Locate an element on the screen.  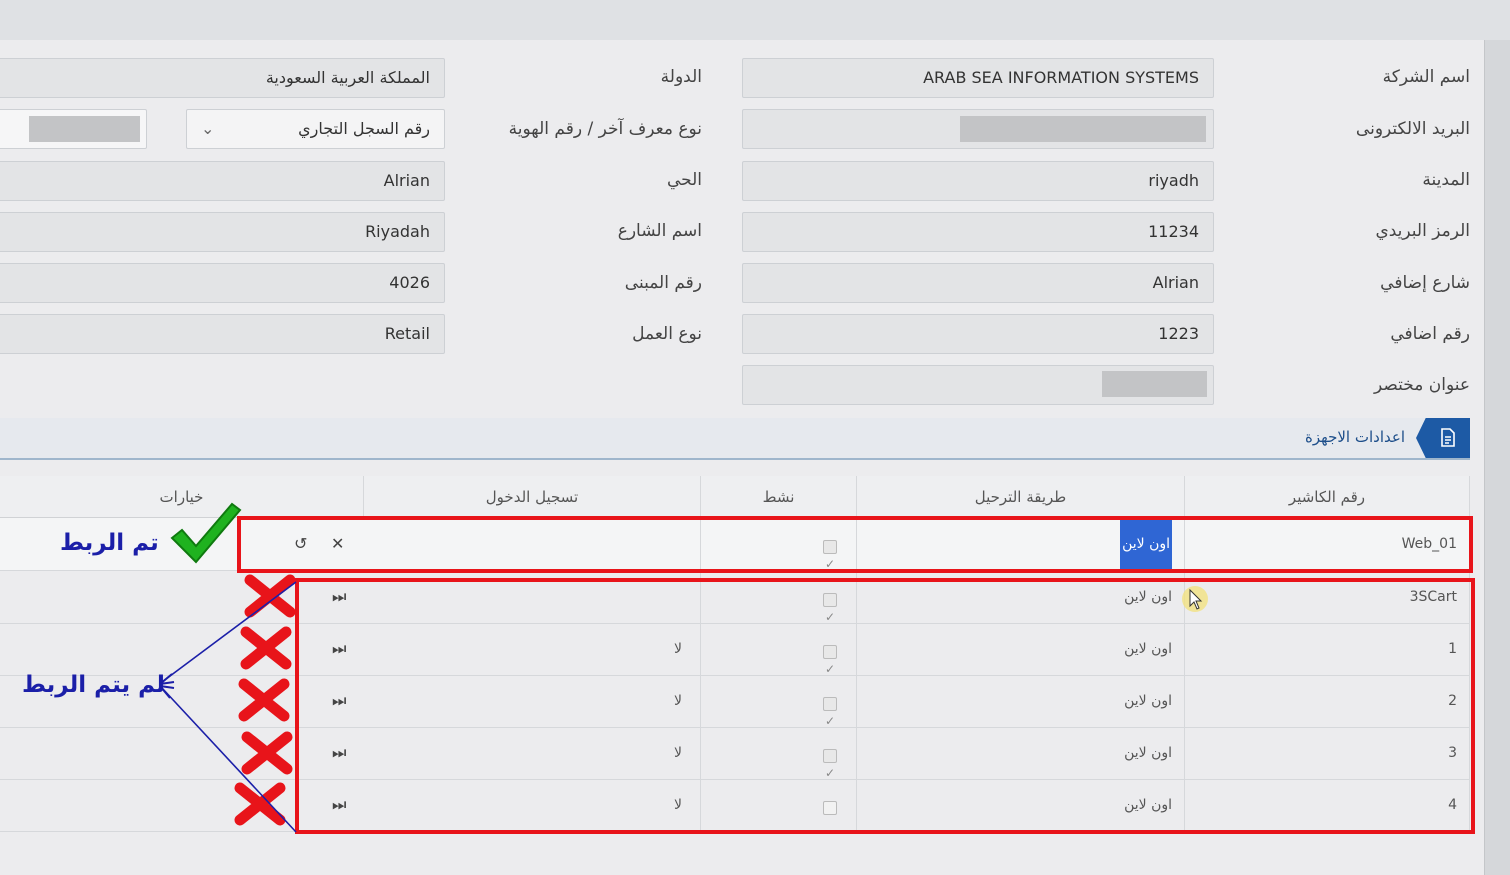
id-type-select: رقم السجل التجاري ⌄ is located at coordinates (315, 129).